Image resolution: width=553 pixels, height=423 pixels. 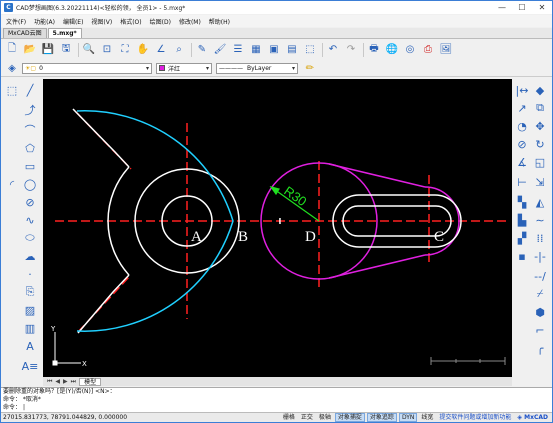 What do you see at coordinates (160, 21) in the screenshot?
I see `menu-draw: 绘图(D)` at bounding box center [160, 21].